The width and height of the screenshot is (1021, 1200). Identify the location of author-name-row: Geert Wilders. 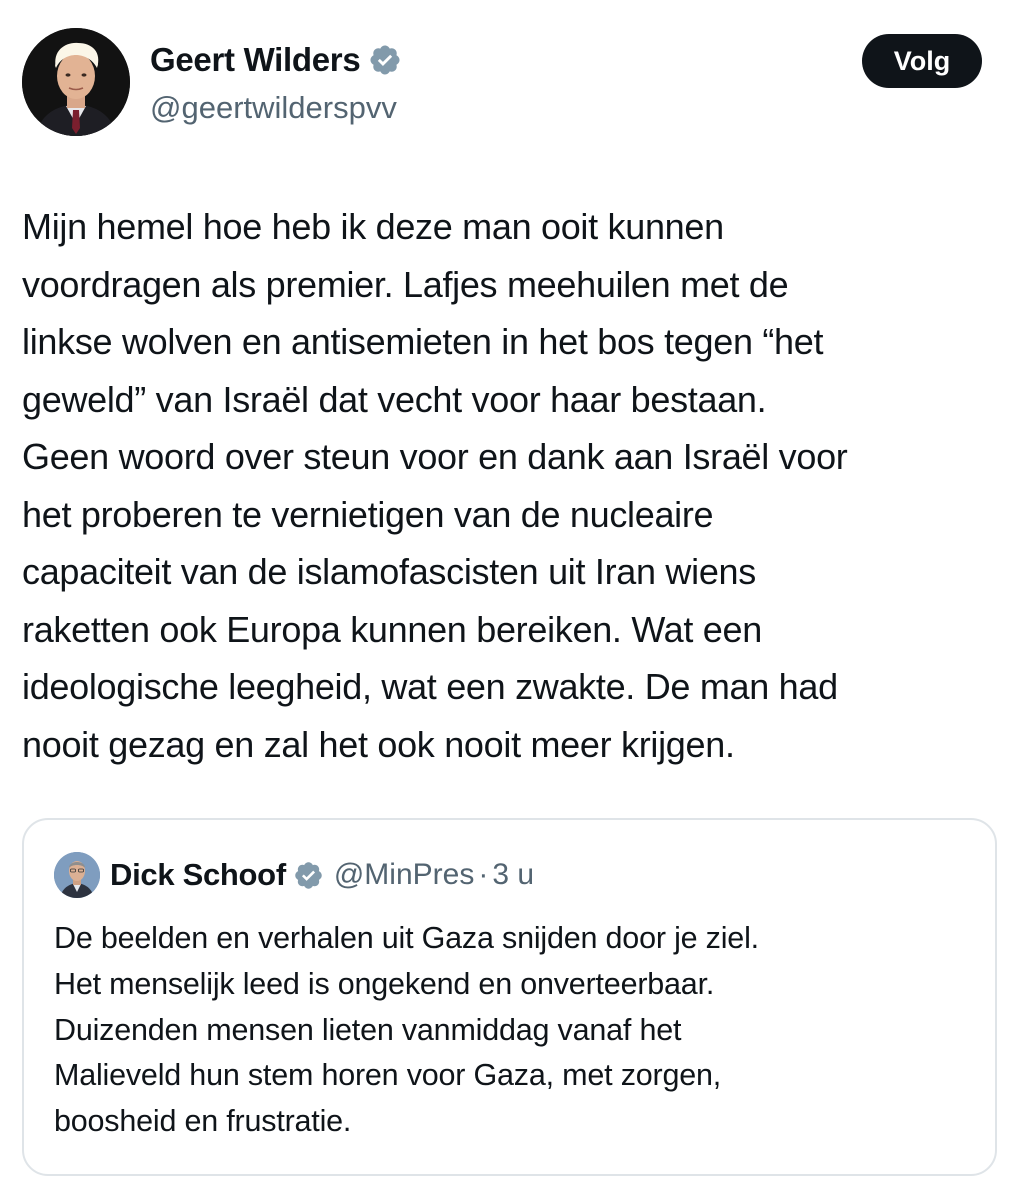
(276, 60).